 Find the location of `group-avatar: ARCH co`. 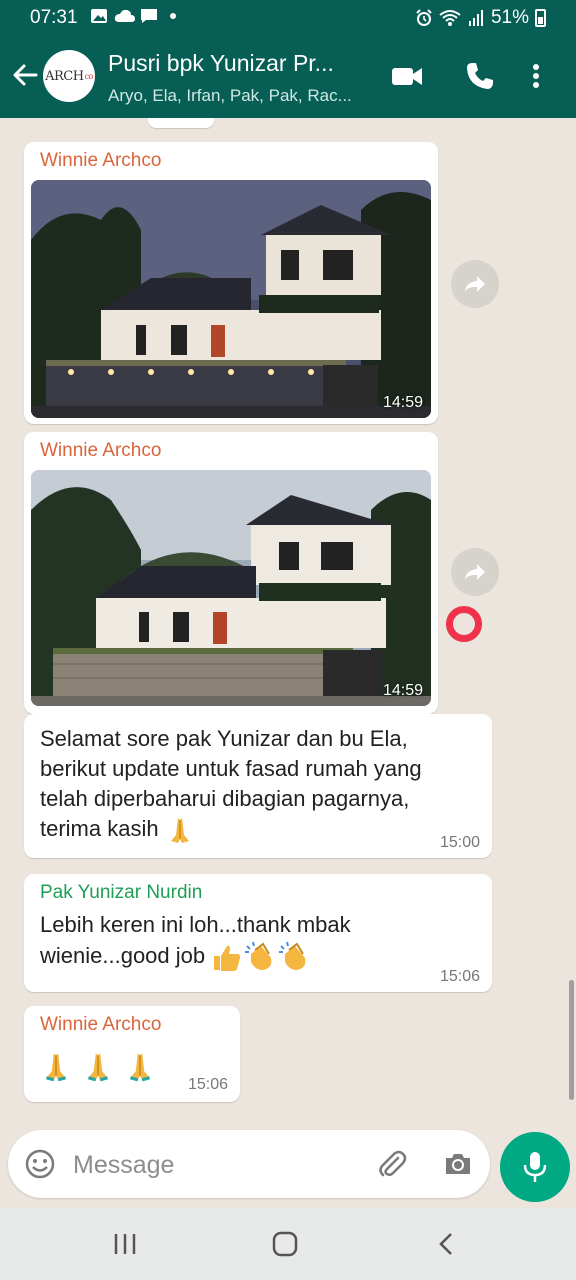

group-avatar: ARCH co is located at coordinates (69, 76).